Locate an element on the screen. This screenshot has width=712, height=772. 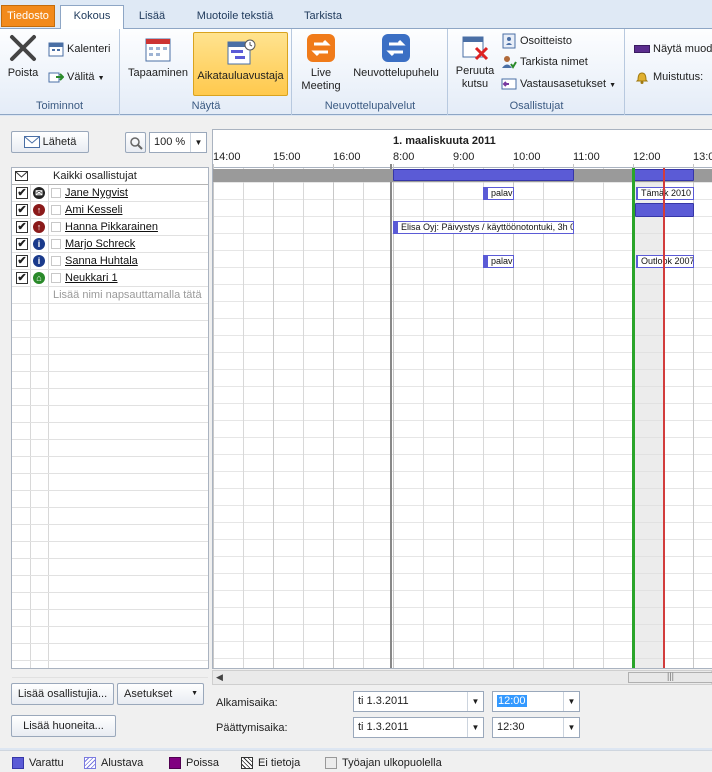
attendee-row: ✔ ↑ Hanna Pikkarainen is located at coordinates (110, 227).